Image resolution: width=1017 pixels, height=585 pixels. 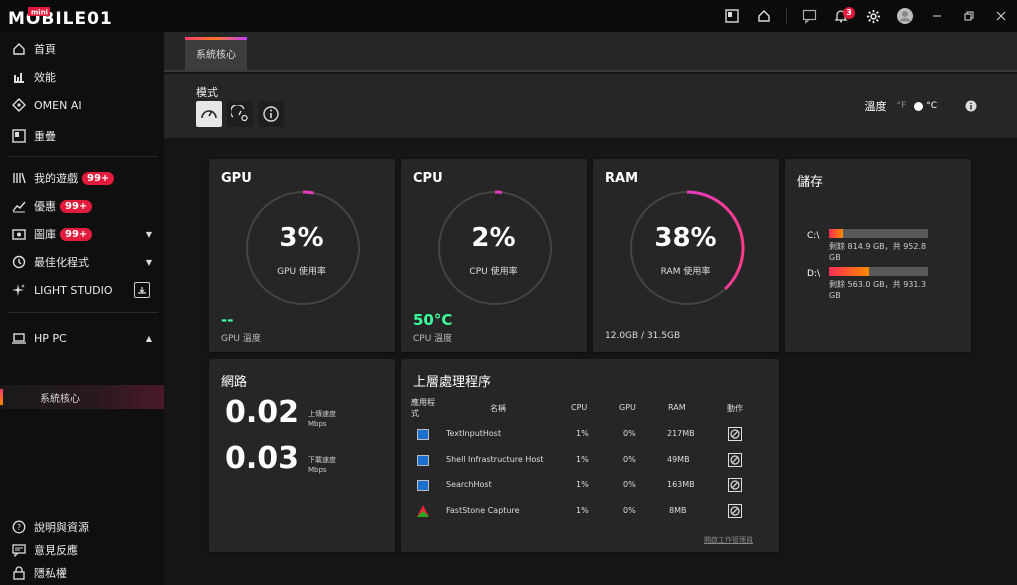 I want to click on card-title: 網路, so click(x=234, y=382).